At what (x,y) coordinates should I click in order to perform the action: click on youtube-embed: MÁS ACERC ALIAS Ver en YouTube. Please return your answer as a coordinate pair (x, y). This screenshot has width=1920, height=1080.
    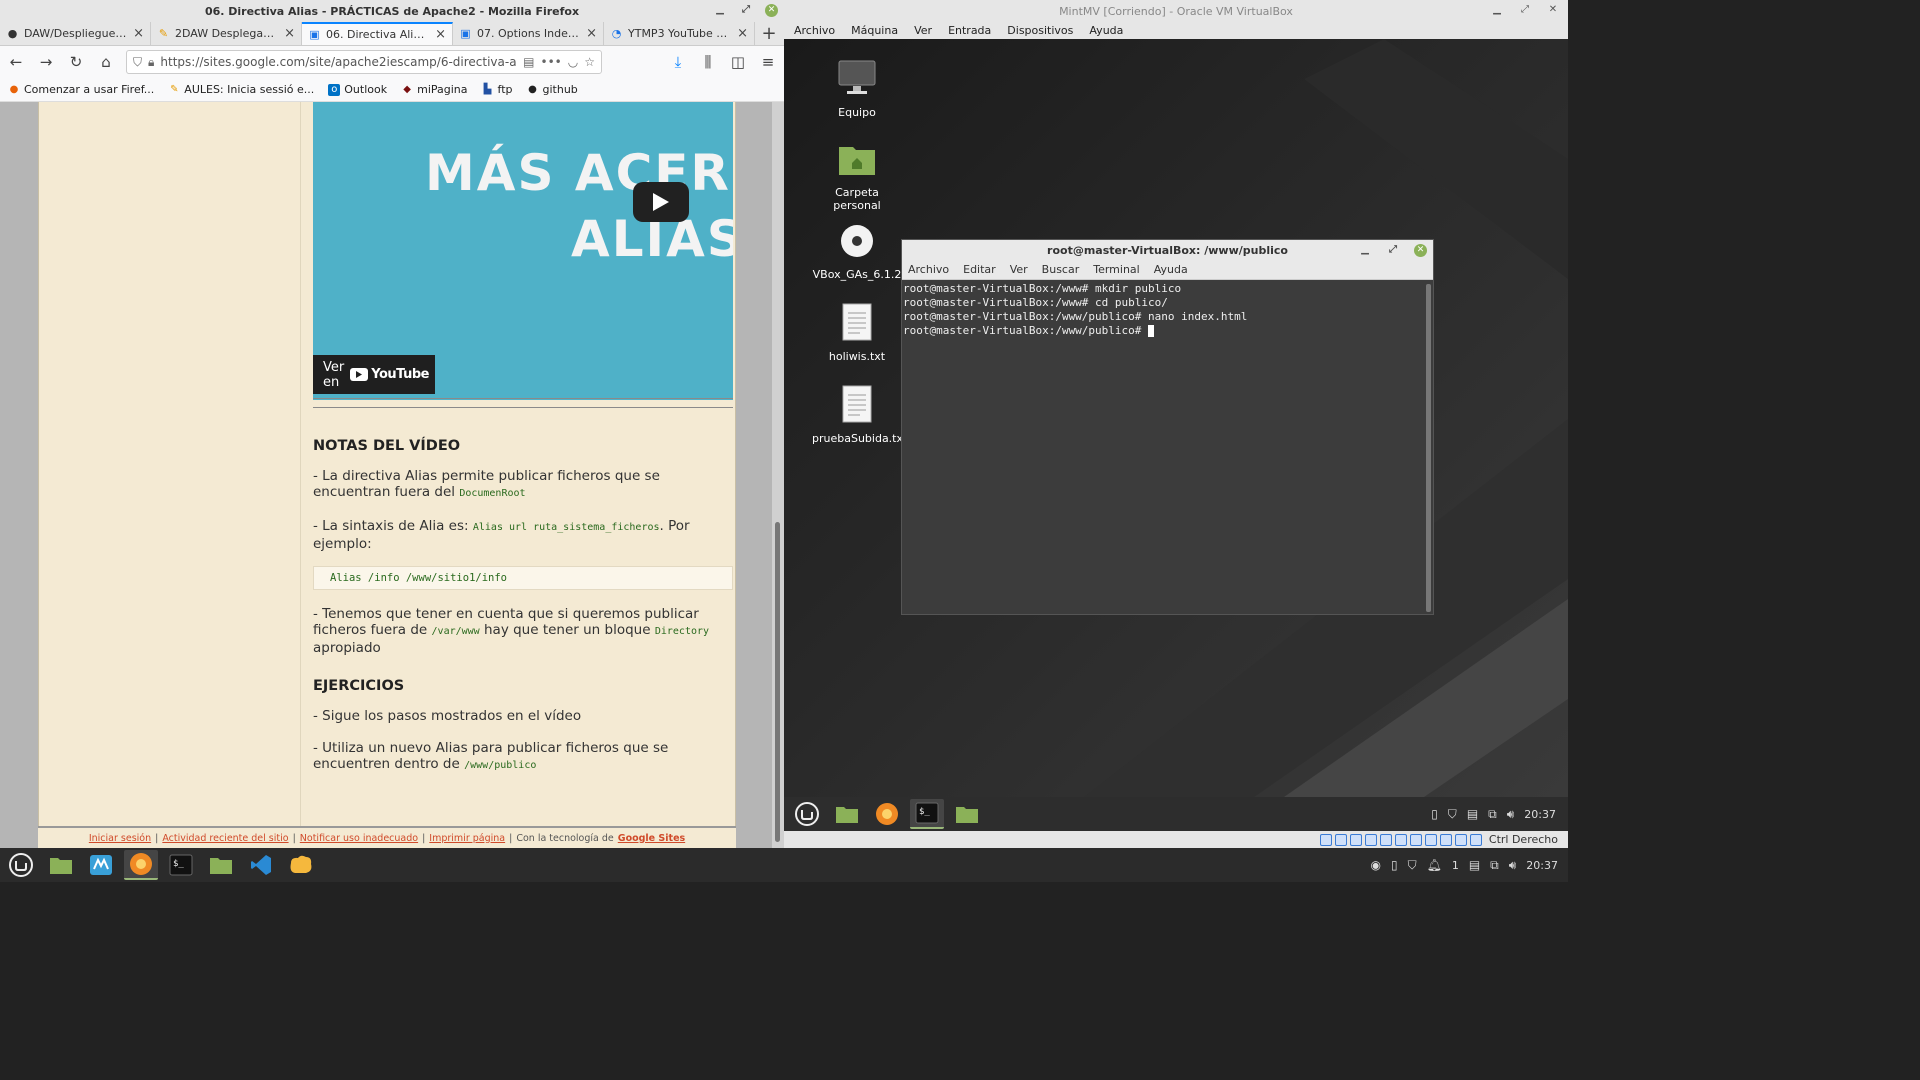
    Looking at the image, I should click on (523, 251).